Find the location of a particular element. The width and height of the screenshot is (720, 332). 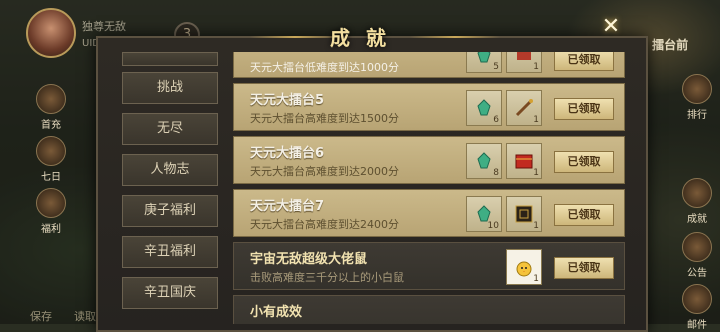

close-icon: ✕ is located at coordinates (611, 26).